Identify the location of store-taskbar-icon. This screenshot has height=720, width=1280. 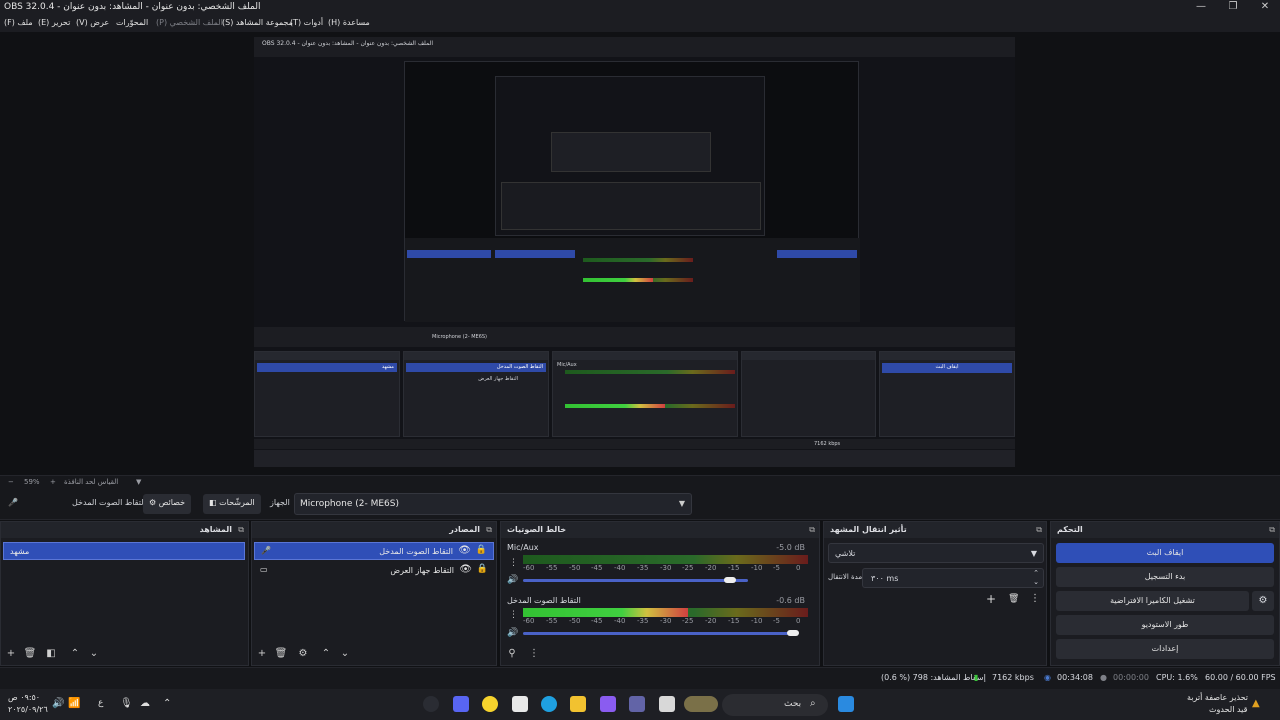
(520, 704).